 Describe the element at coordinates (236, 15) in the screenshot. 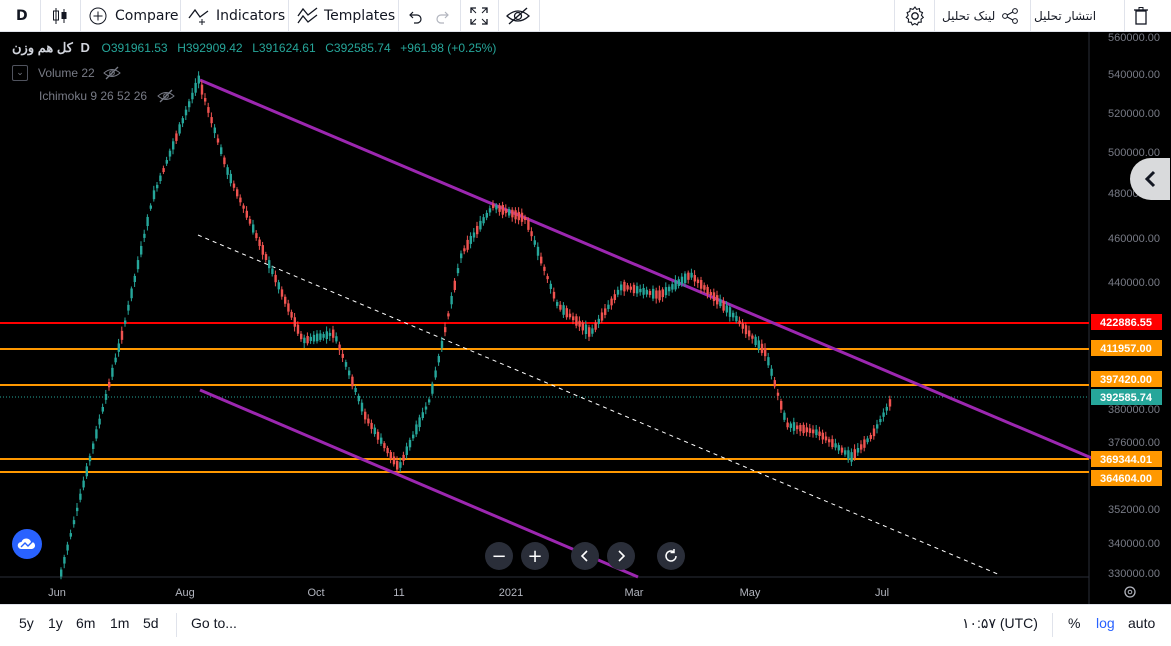

I see `indicators-button: Indicators` at that location.